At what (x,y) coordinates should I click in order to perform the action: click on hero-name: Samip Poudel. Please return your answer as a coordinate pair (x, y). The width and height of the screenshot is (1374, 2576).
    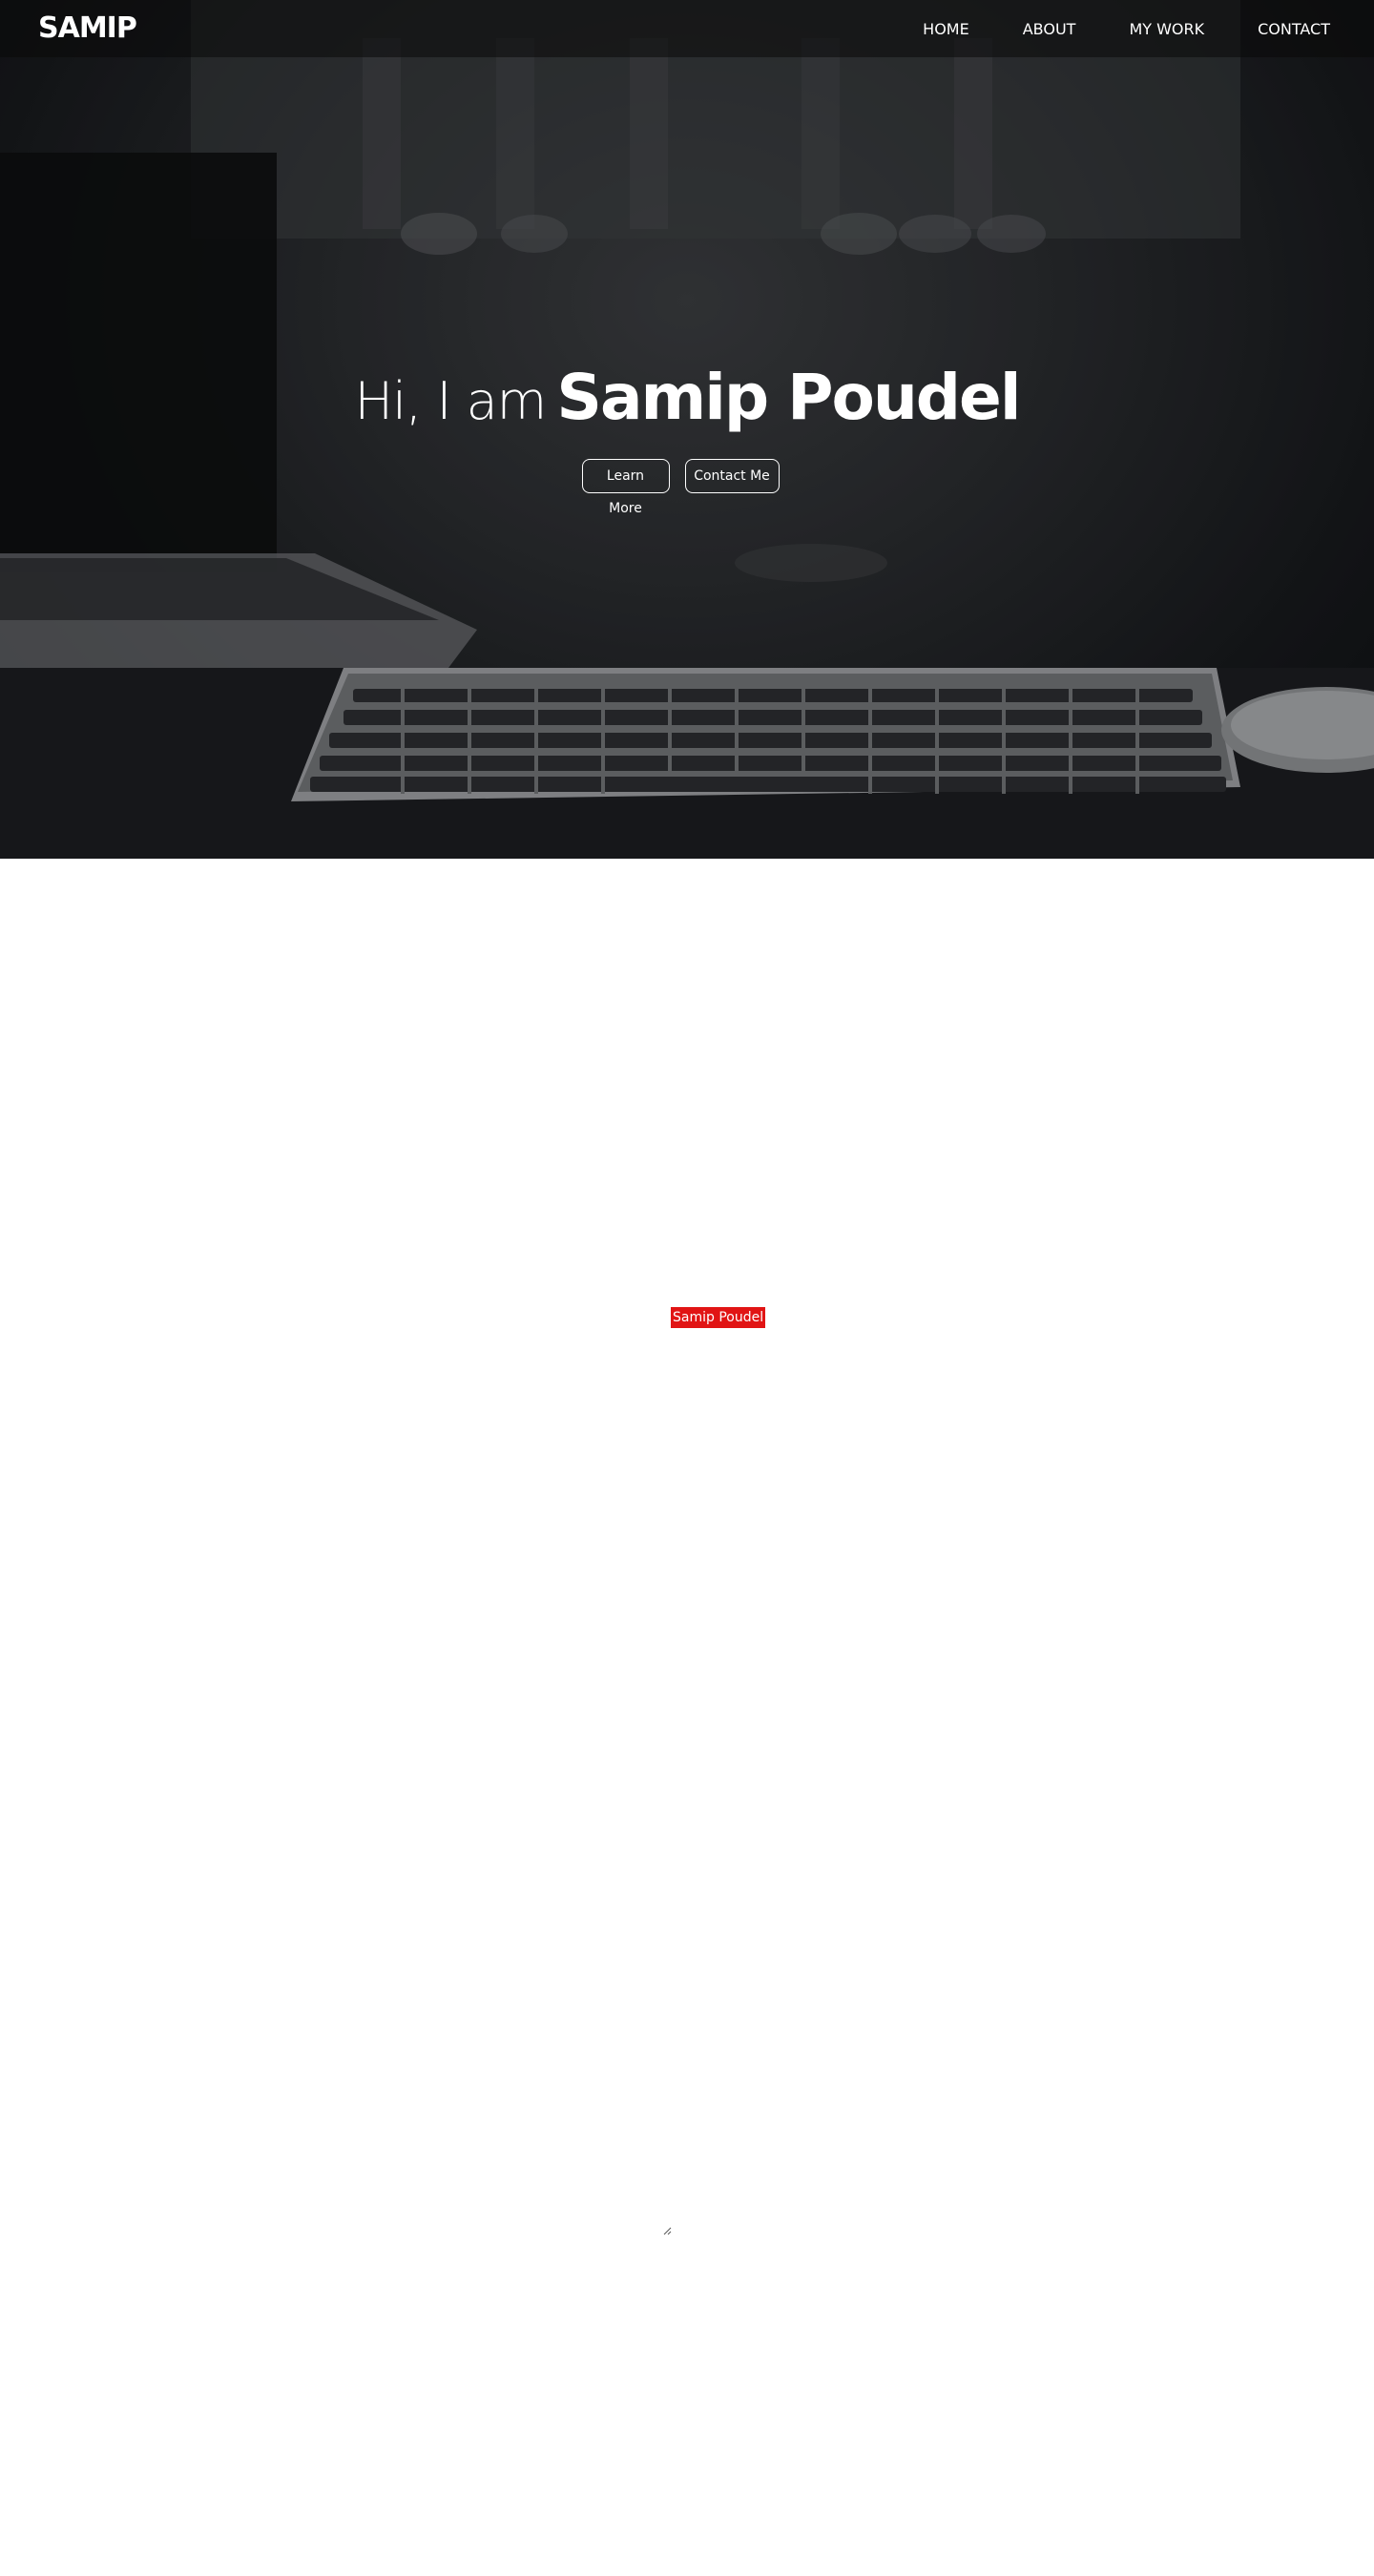
    Looking at the image, I should click on (788, 397).